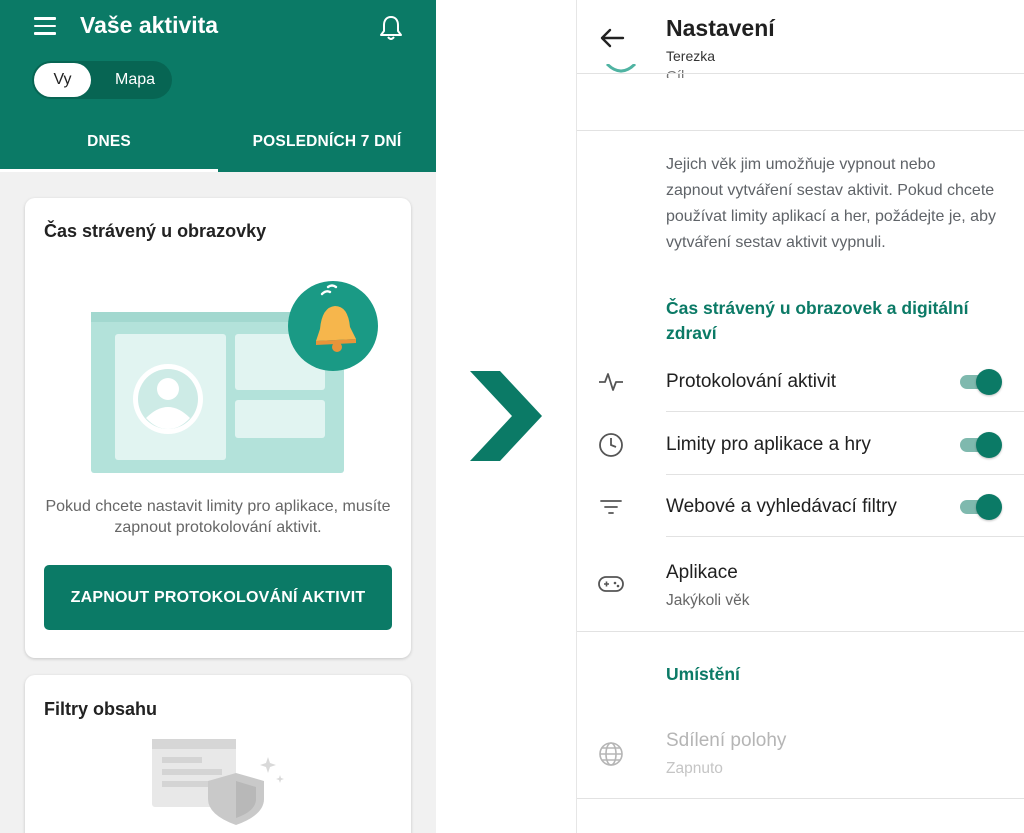 The height and width of the screenshot is (833, 1024). What do you see at coordinates (234, 377) in the screenshot?
I see `screen-illustration` at bounding box center [234, 377].